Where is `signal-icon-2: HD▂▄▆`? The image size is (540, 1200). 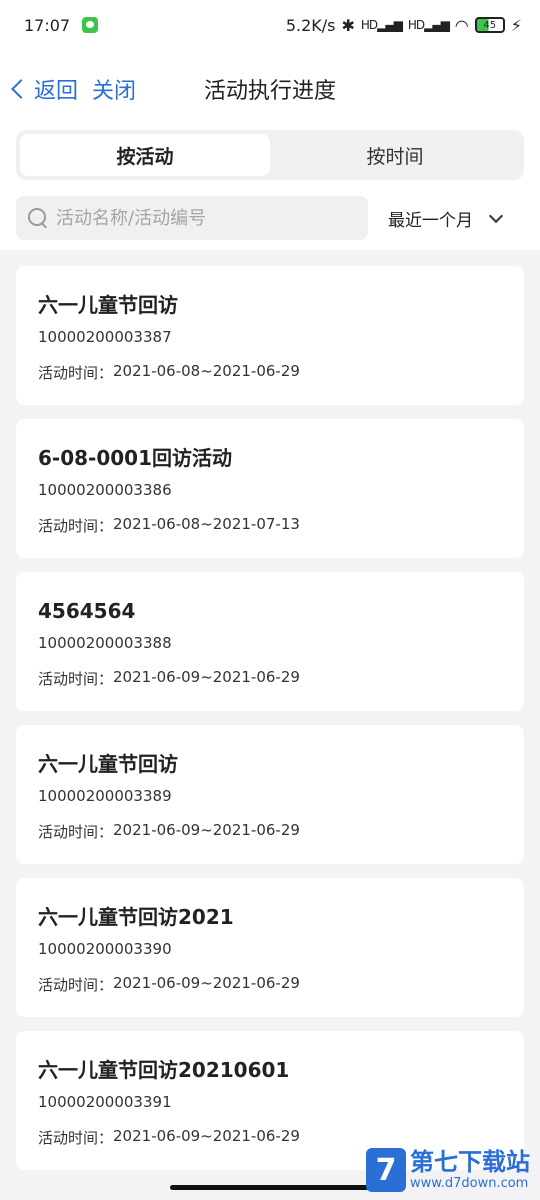 signal-icon-2: HD▂▄▆ is located at coordinates (428, 25).